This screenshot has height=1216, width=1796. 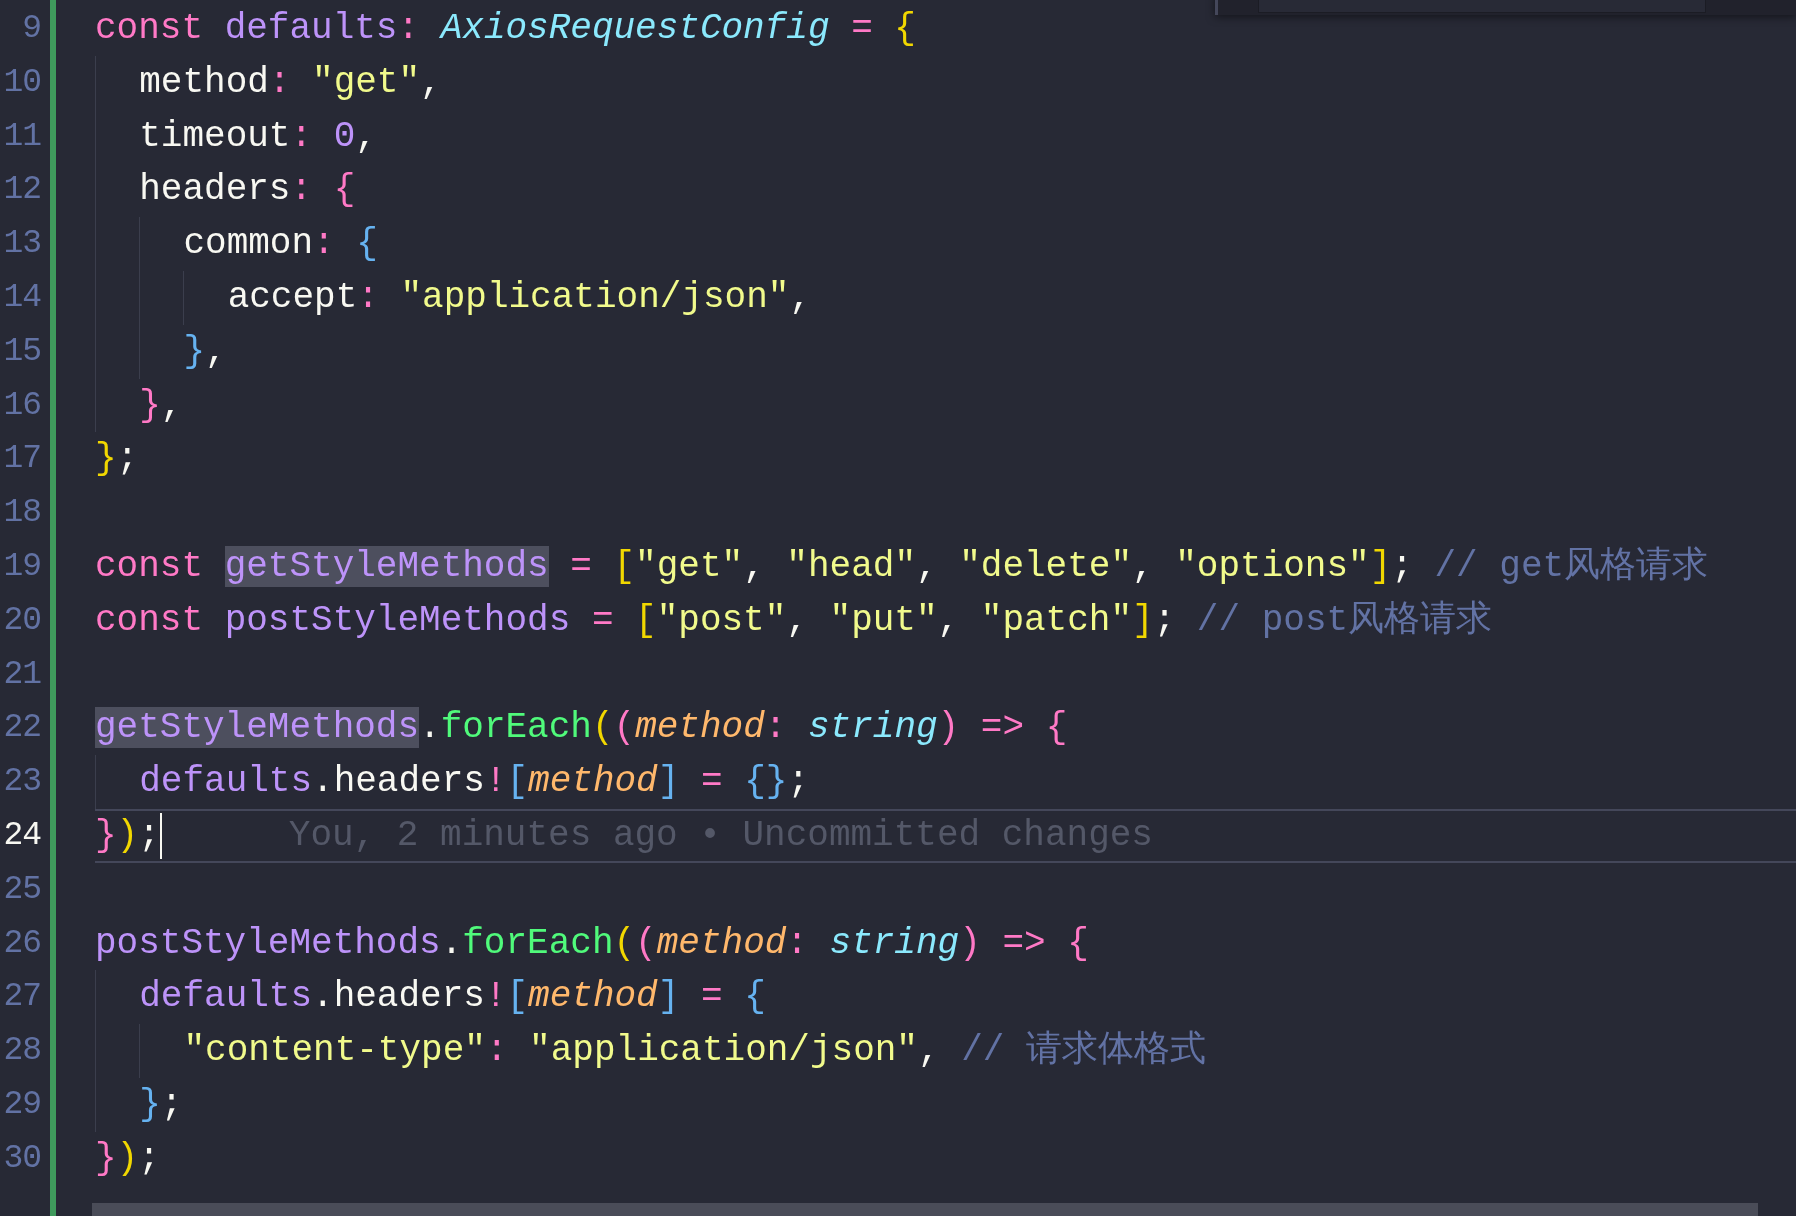 I want to click on code-line: headers: {, so click(x=225, y=190).